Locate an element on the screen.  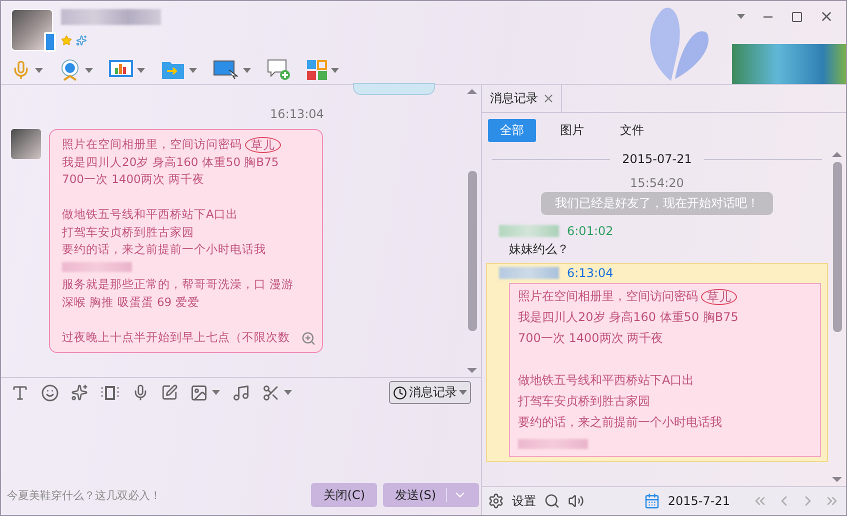
timestamp: 15:54:20 is located at coordinates (657, 183).